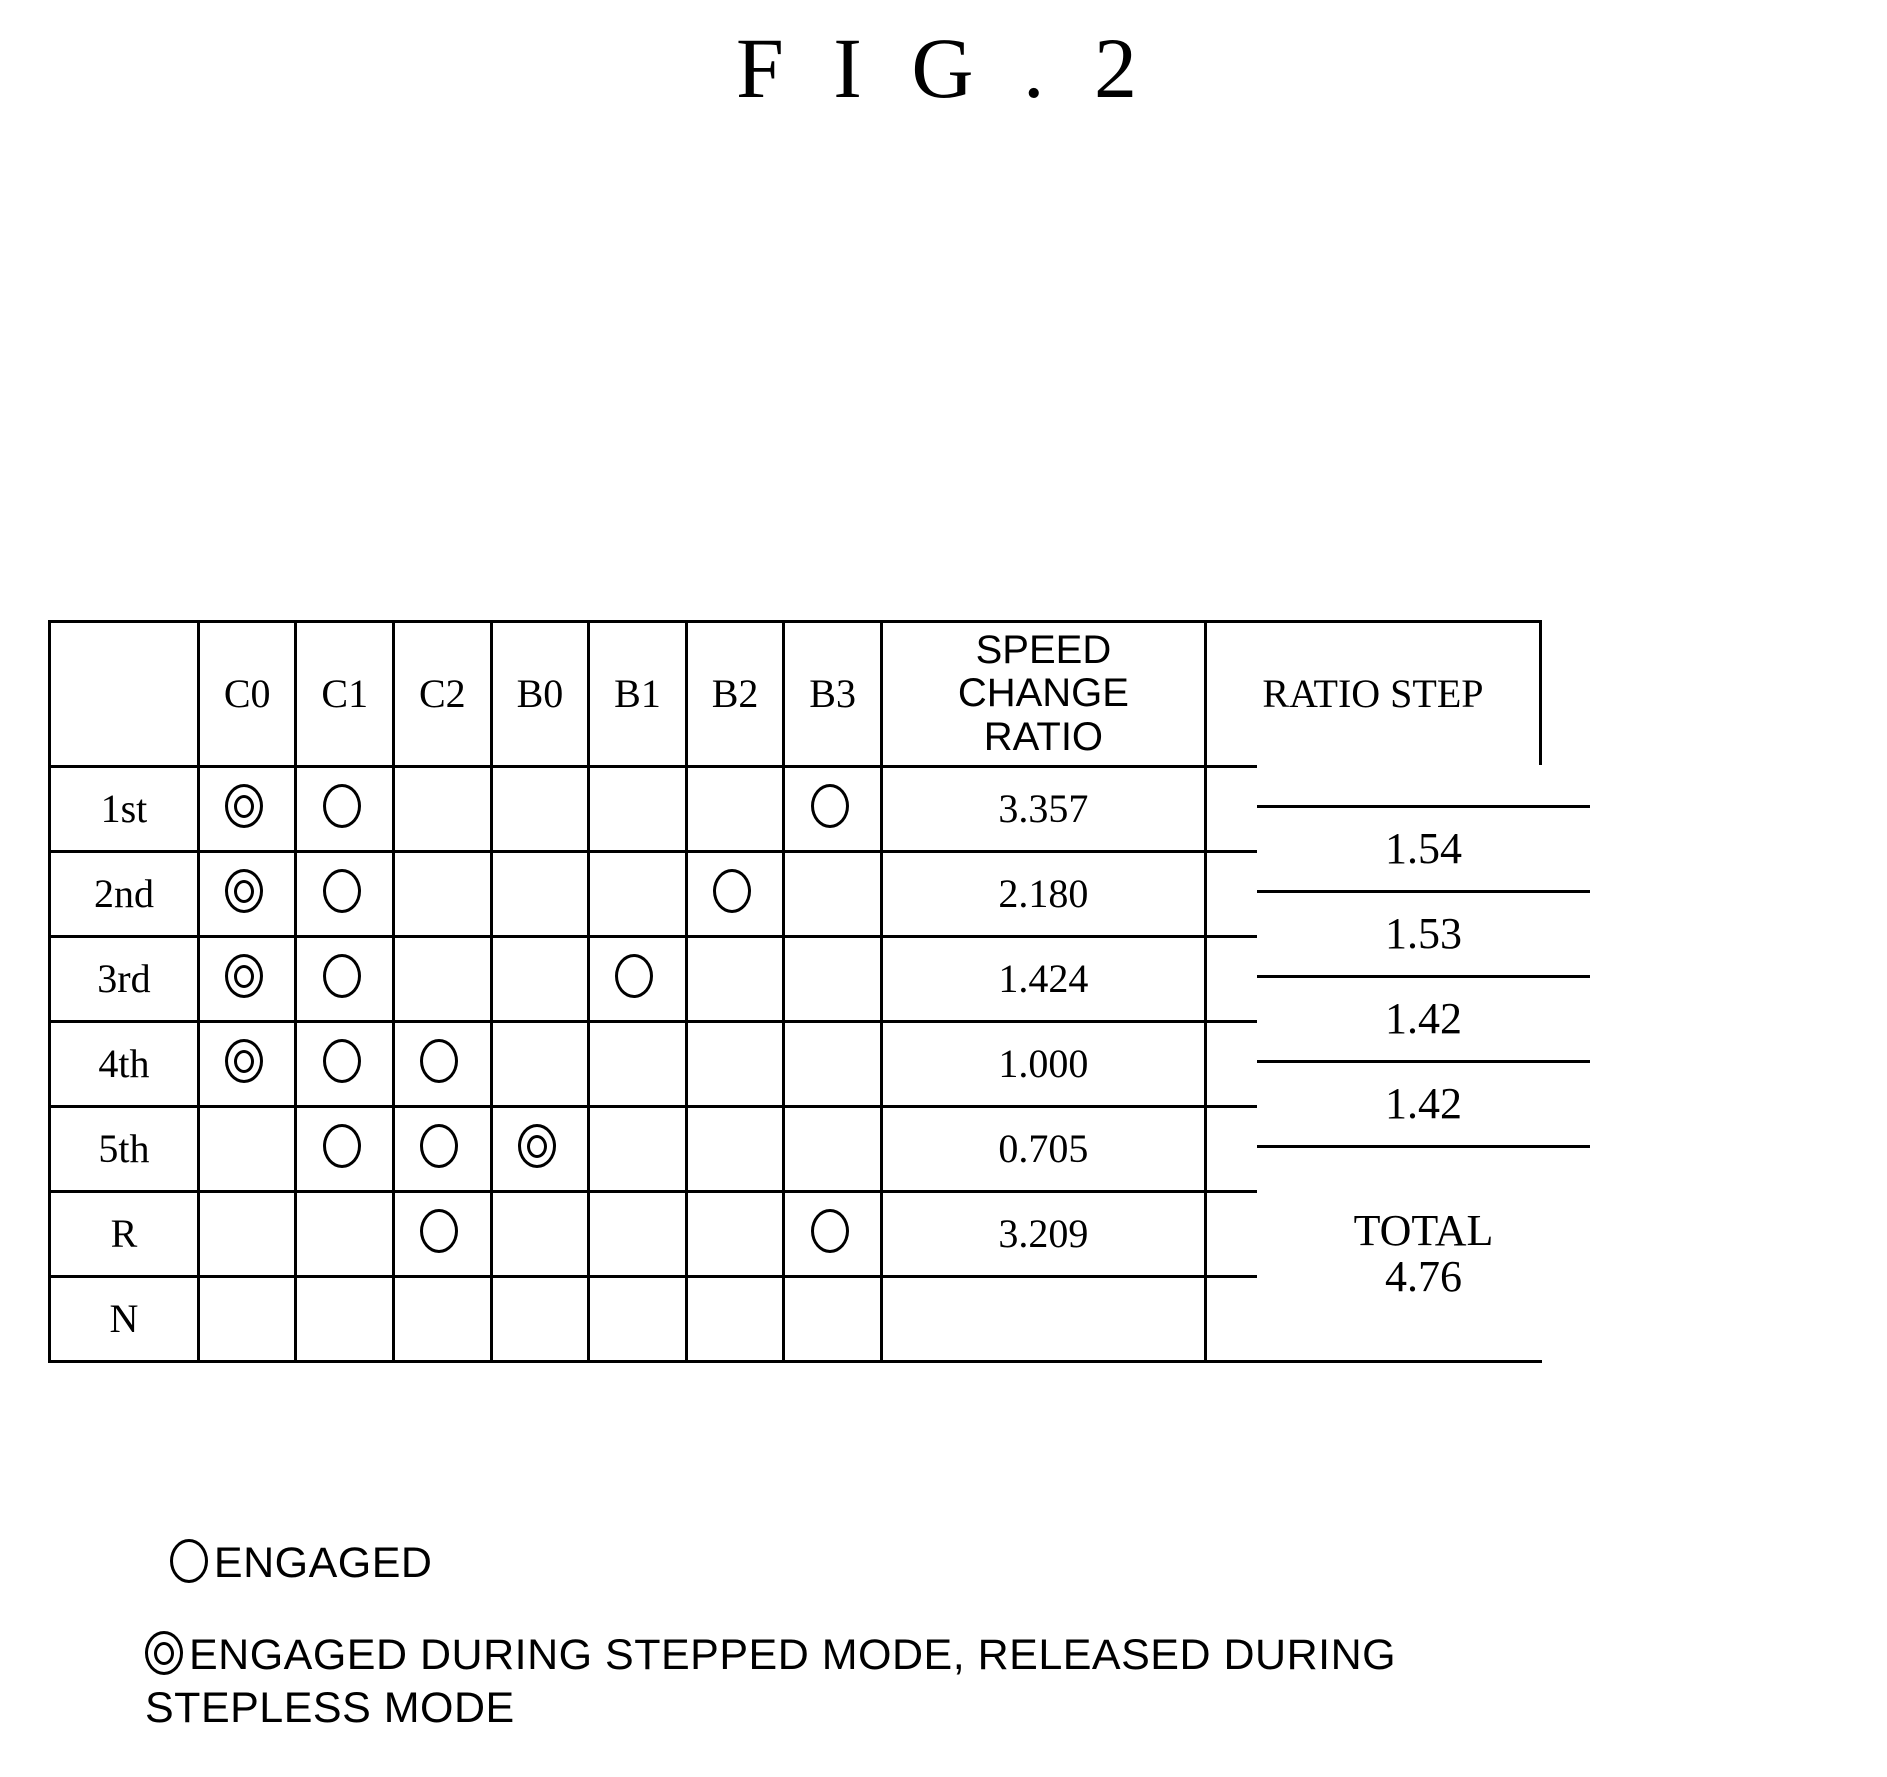 The image size is (1887, 1777). What do you see at coordinates (124, 809) in the screenshot?
I see `gear-label: 1st` at bounding box center [124, 809].